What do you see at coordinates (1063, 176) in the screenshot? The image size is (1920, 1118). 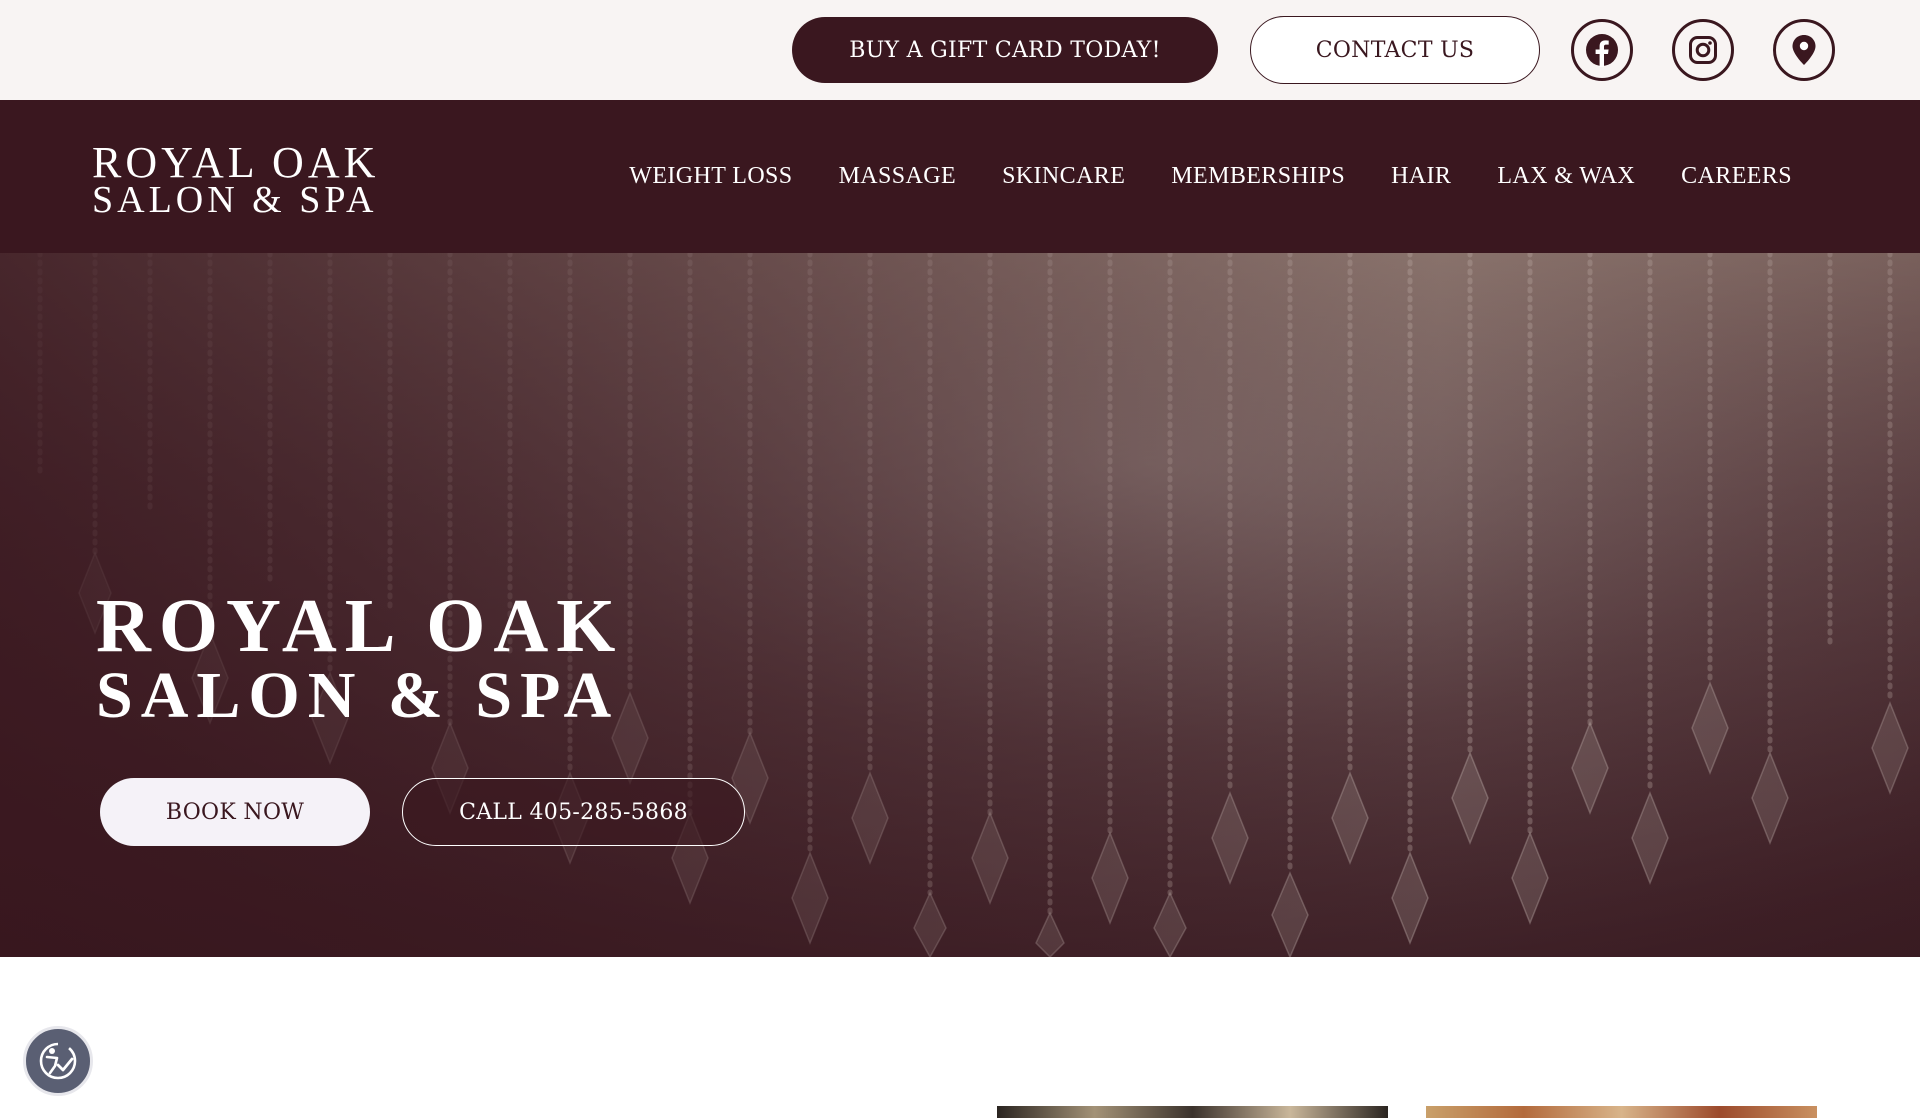 I see `nav-item-skincare: SKINCARE` at bounding box center [1063, 176].